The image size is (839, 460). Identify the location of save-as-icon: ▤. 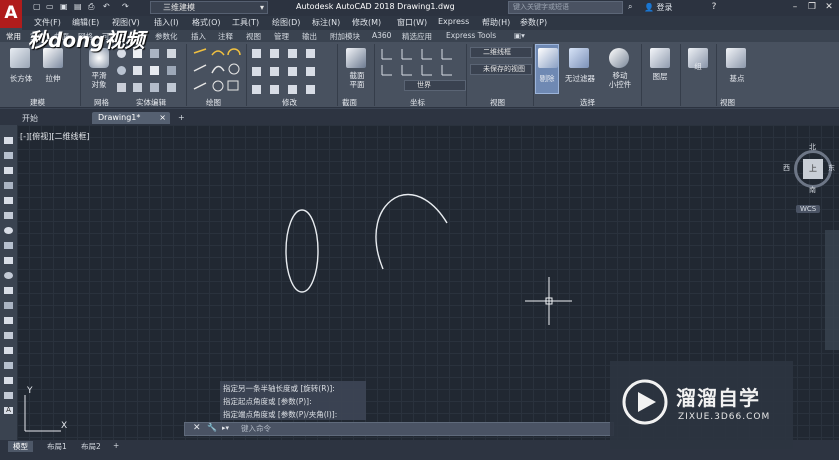
(78, 7).